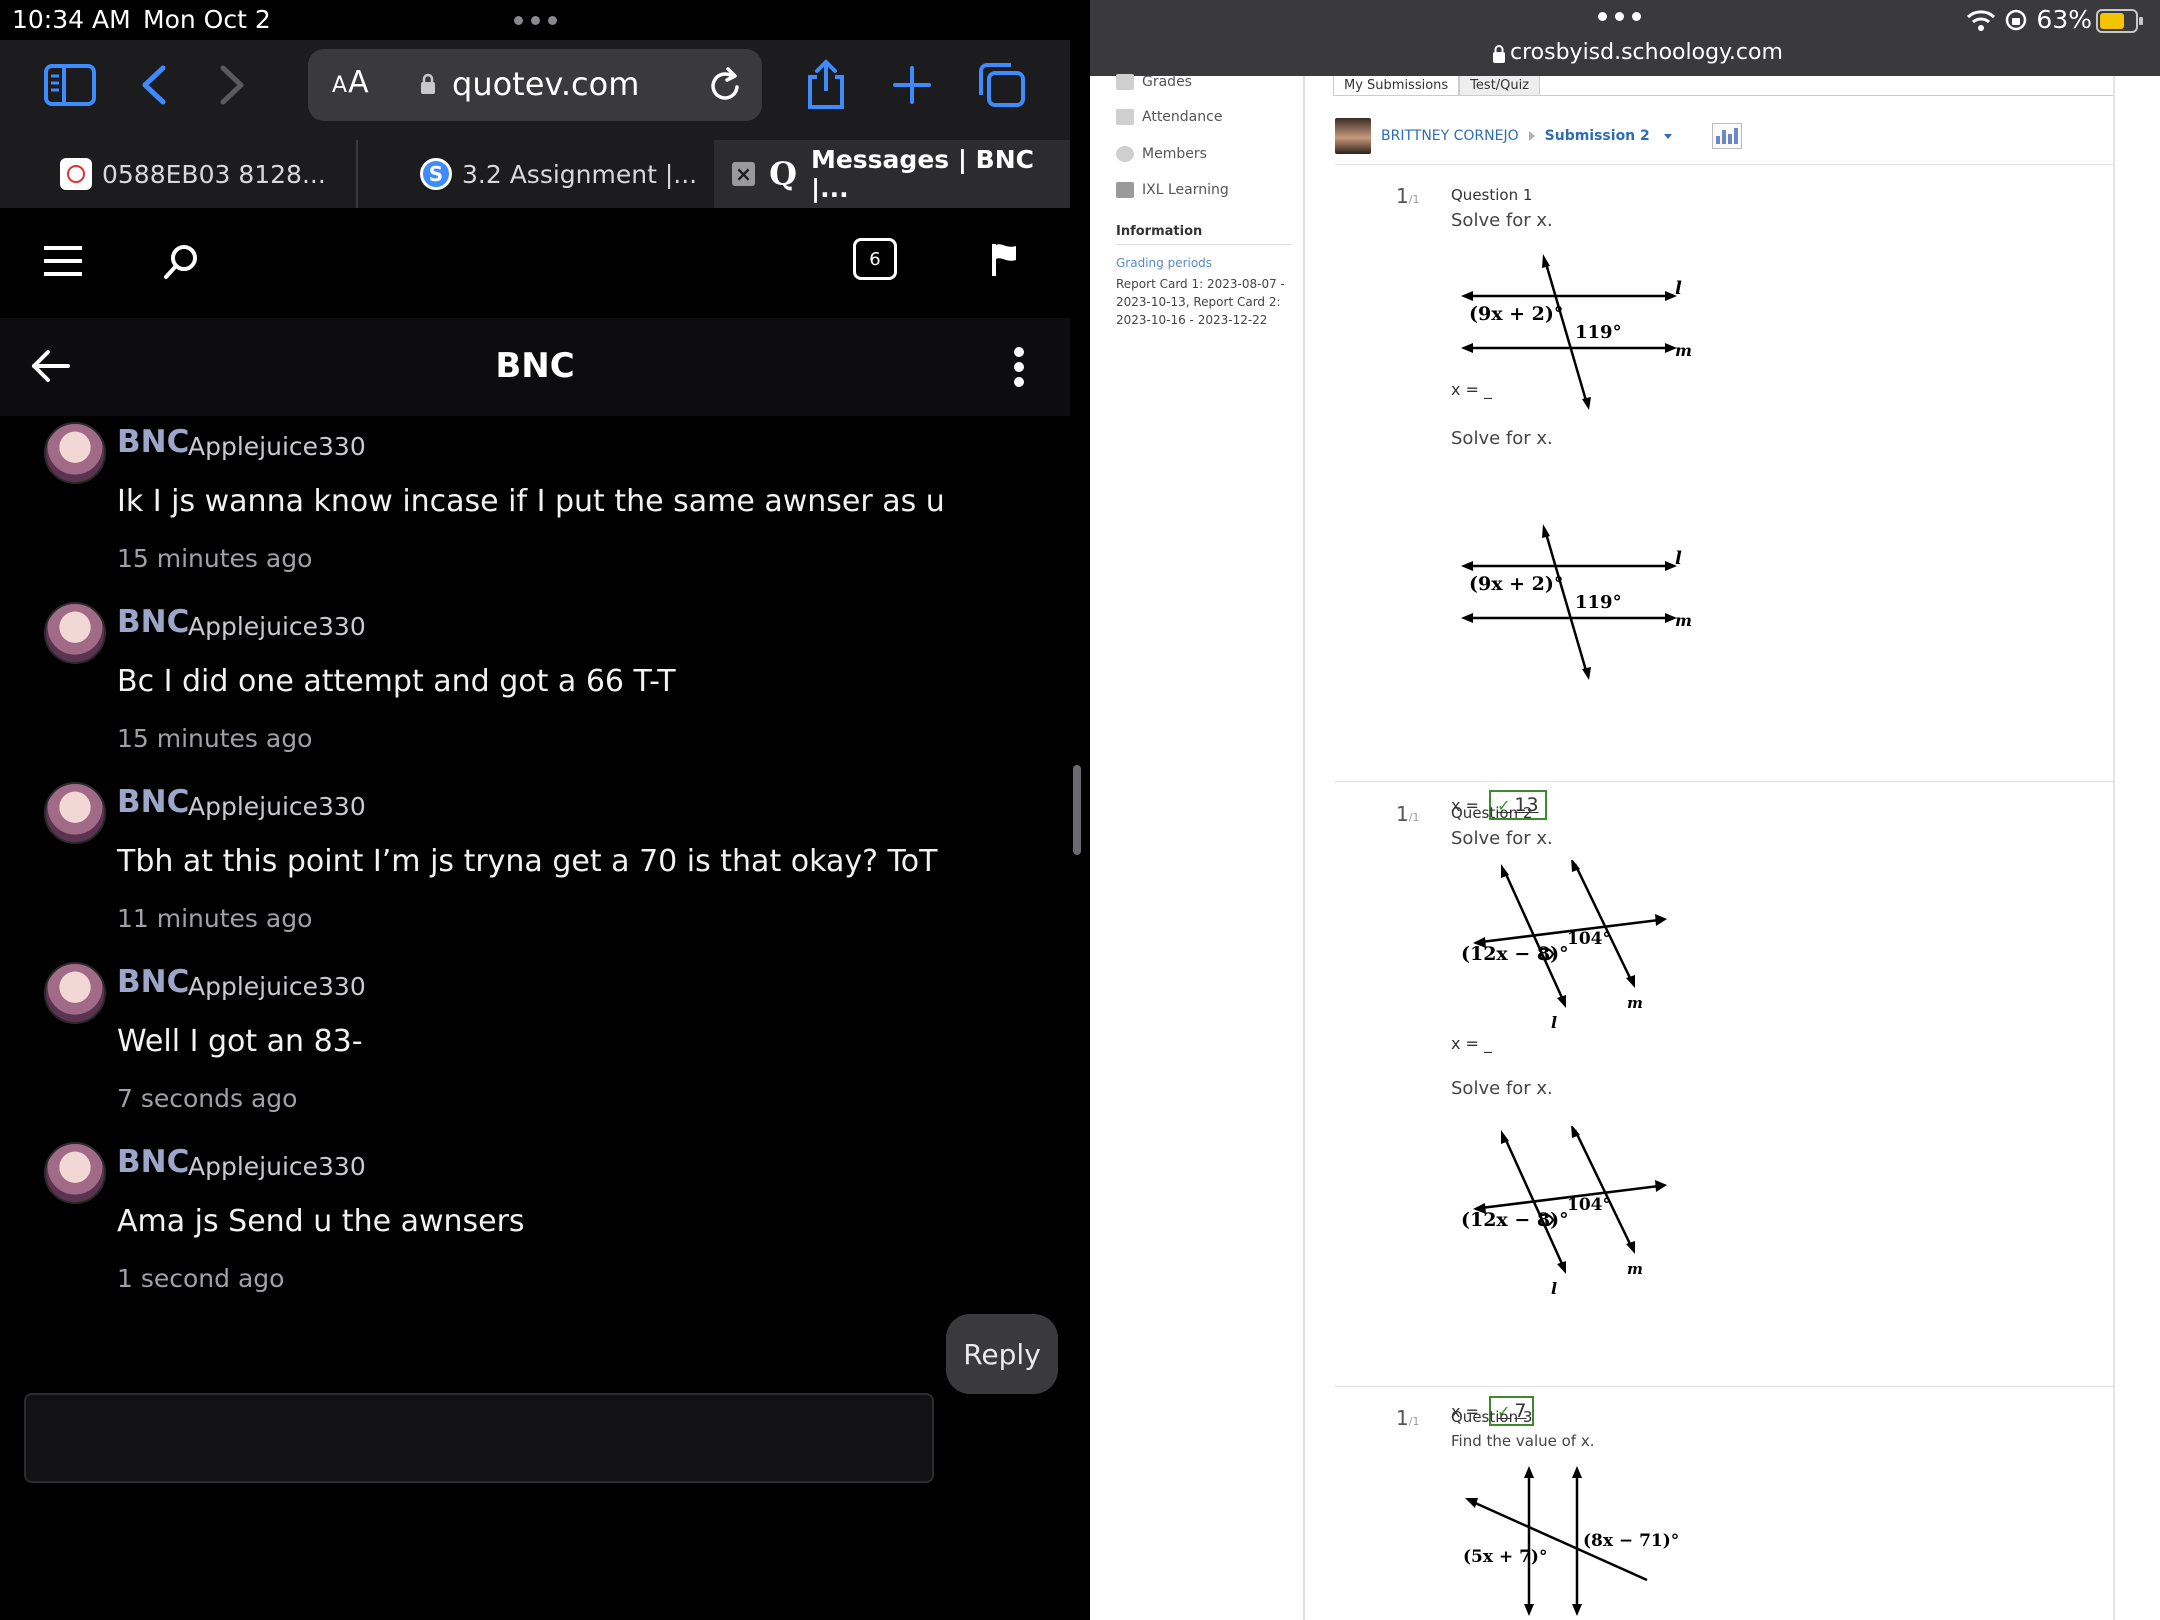 The image size is (2160, 1620). What do you see at coordinates (1646, 52) in the screenshot?
I see `address-url: crosbyisd.schoology.com` at bounding box center [1646, 52].